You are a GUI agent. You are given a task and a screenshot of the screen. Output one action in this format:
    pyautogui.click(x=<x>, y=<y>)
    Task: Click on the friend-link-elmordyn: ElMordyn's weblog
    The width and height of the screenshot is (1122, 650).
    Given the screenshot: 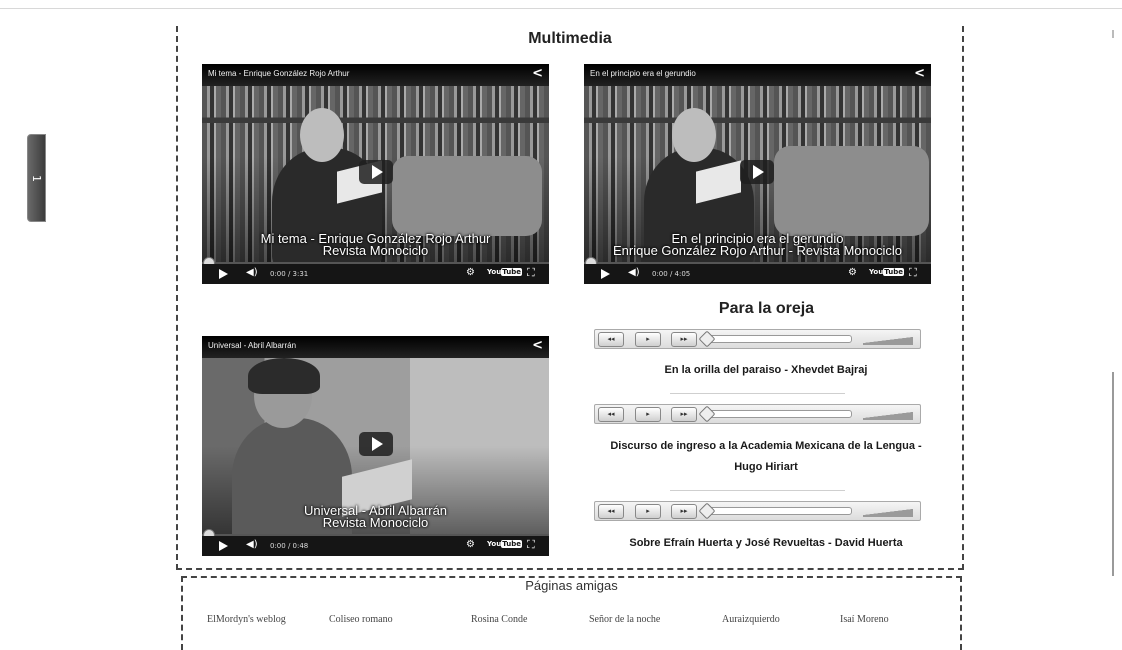 What is the action you would take?
    pyautogui.click(x=246, y=619)
    